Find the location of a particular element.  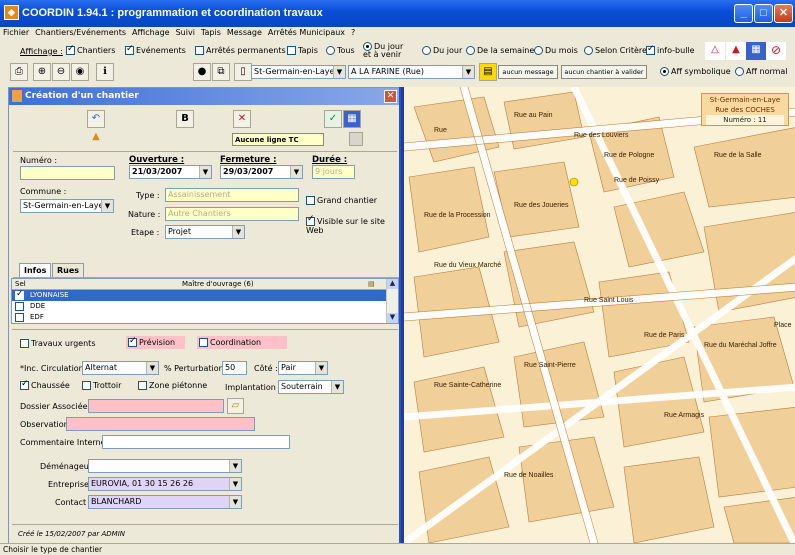

close-button: ✕ is located at coordinates (783, 13).